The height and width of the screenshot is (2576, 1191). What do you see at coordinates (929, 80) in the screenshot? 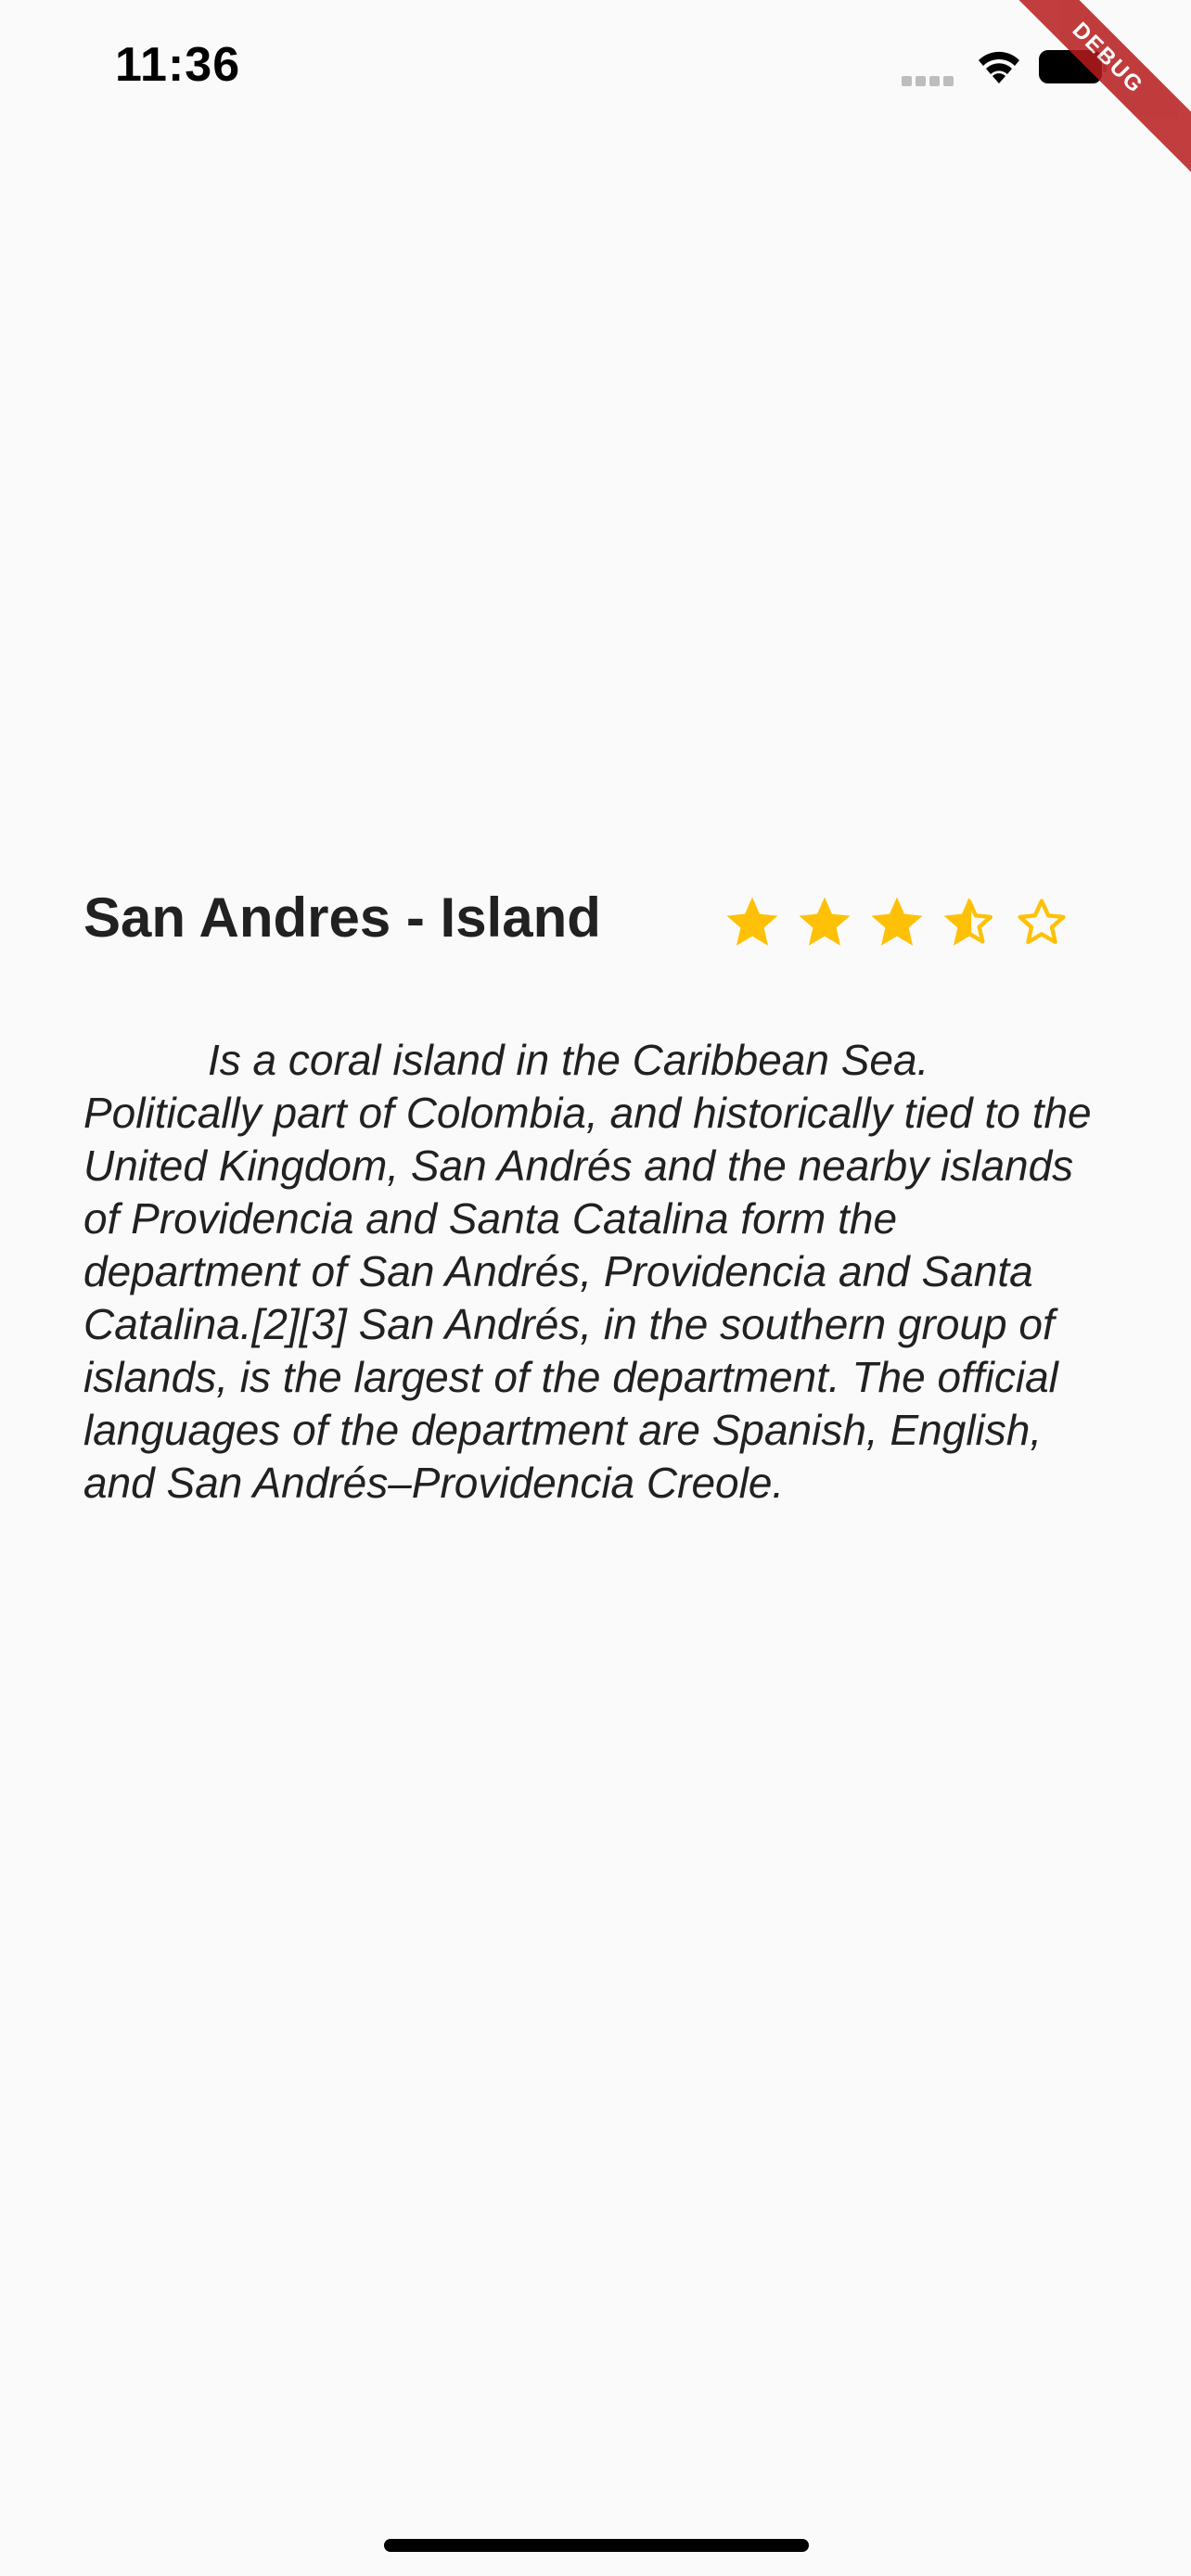
I see `cellular-signal-icon` at bounding box center [929, 80].